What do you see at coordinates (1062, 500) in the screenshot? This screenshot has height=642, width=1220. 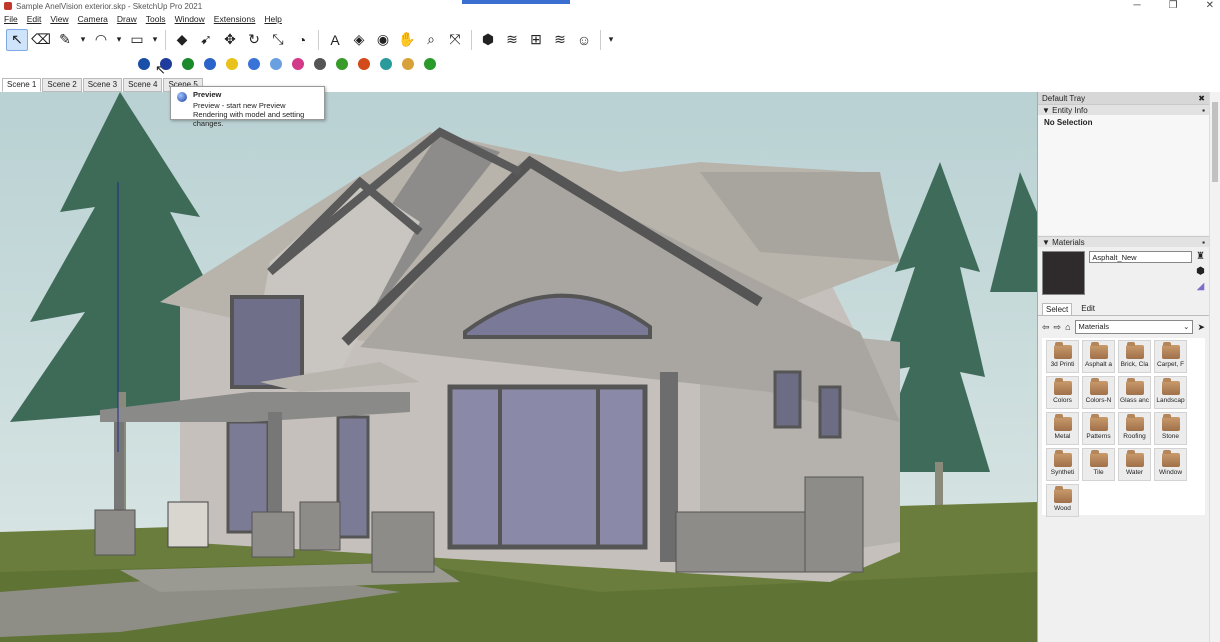 I see `material-folder: Wood` at bounding box center [1062, 500].